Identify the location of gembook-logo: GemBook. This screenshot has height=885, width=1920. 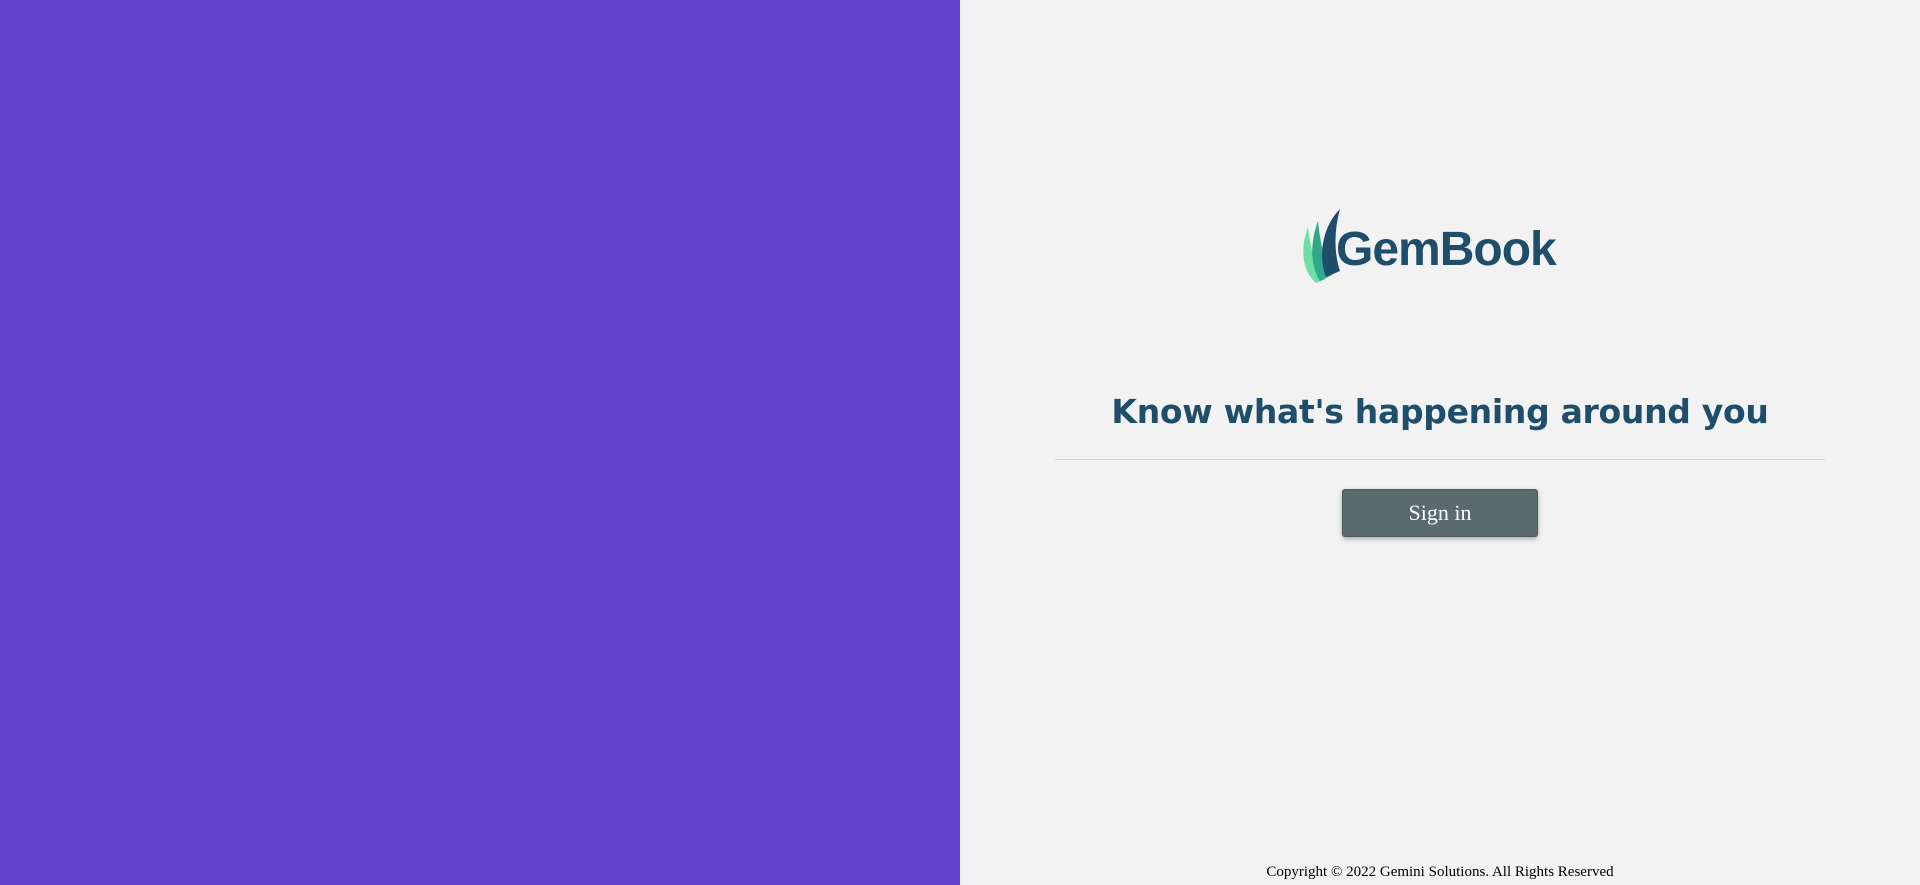
(1440, 245).